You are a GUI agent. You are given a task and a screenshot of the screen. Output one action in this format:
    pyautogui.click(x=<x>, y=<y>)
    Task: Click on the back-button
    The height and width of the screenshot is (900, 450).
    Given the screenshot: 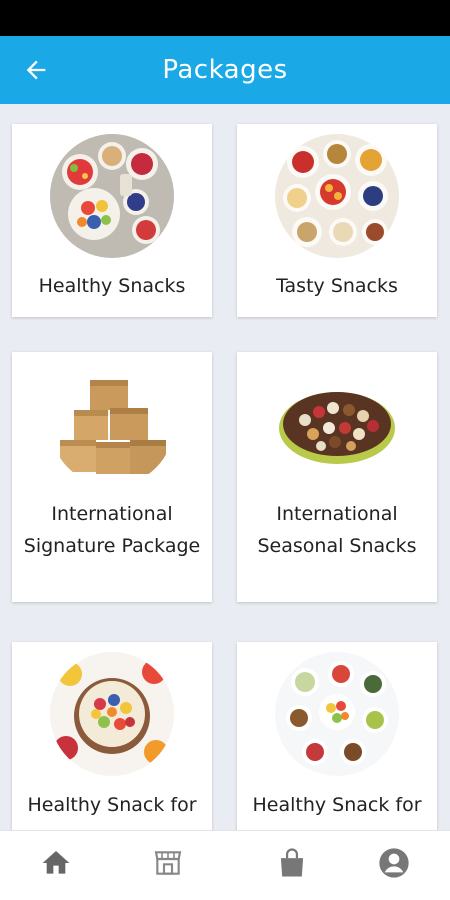 What is the action you would take?
    pyautogui.click(x=36, y=70)
    